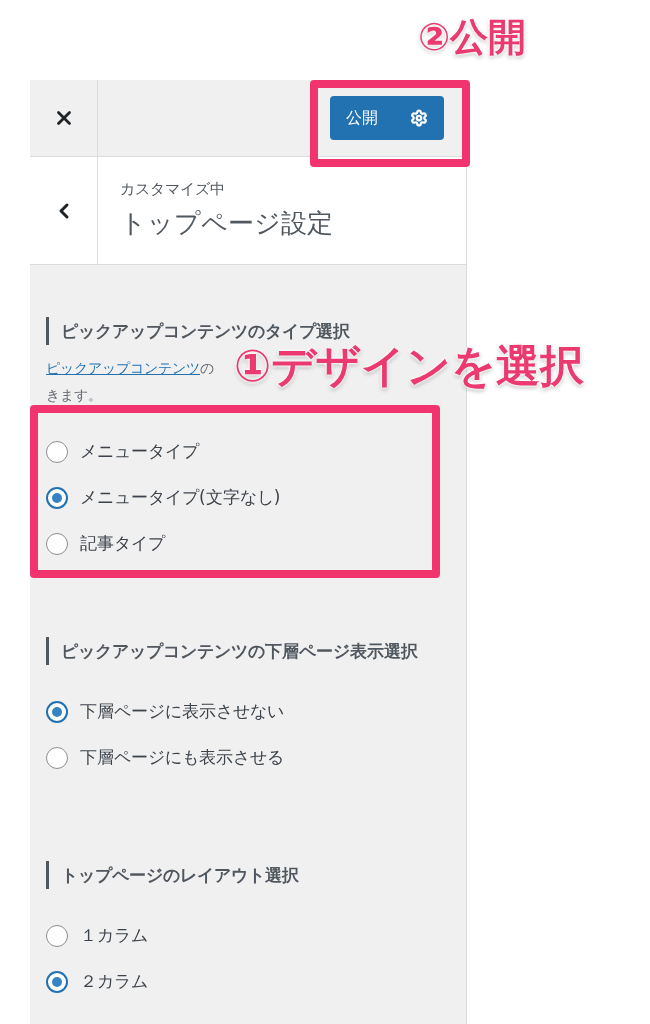 Image resolution: width=650 pixels, height=1024 pixels. I want to click on header-title: トップページ設定, so click(226, 224).